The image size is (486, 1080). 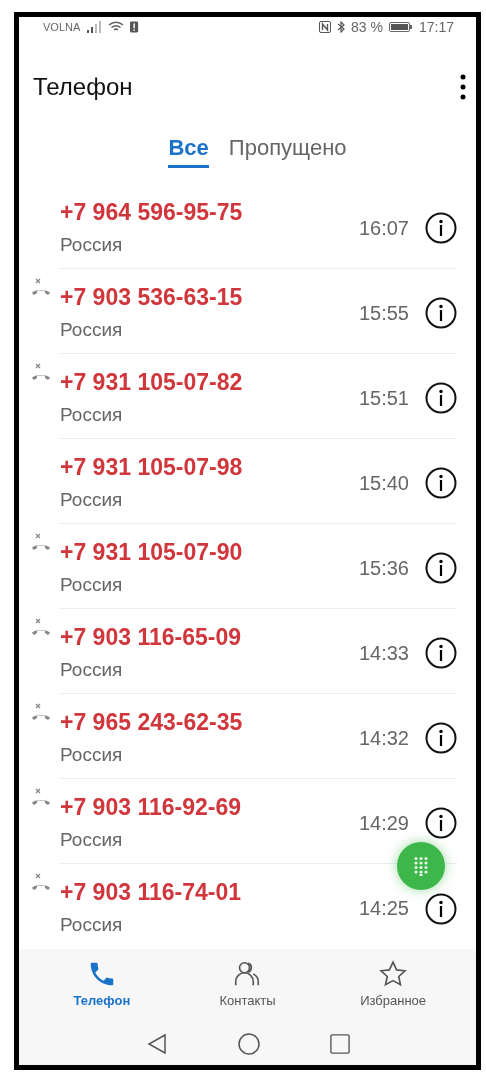 What do you see at coordinates (341, 27) in the screenshot?
I see `bluetooth-icon` at bounding box center [341, 27].